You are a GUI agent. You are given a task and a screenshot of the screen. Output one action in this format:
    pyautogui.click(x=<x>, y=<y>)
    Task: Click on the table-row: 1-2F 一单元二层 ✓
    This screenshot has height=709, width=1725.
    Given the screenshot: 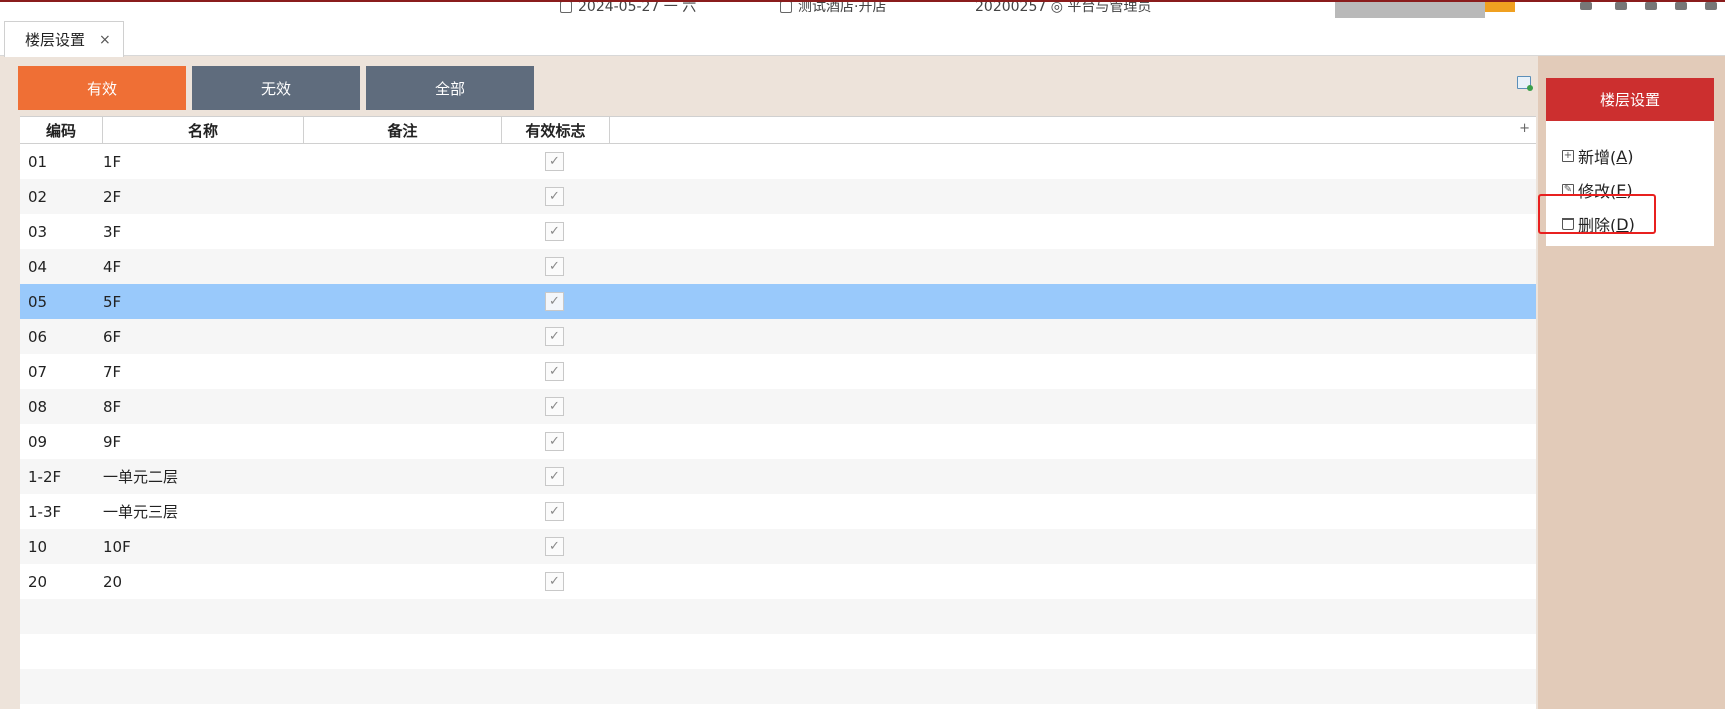 What is the action you would take?
    pyautogui.click(x=778, y=476)
    